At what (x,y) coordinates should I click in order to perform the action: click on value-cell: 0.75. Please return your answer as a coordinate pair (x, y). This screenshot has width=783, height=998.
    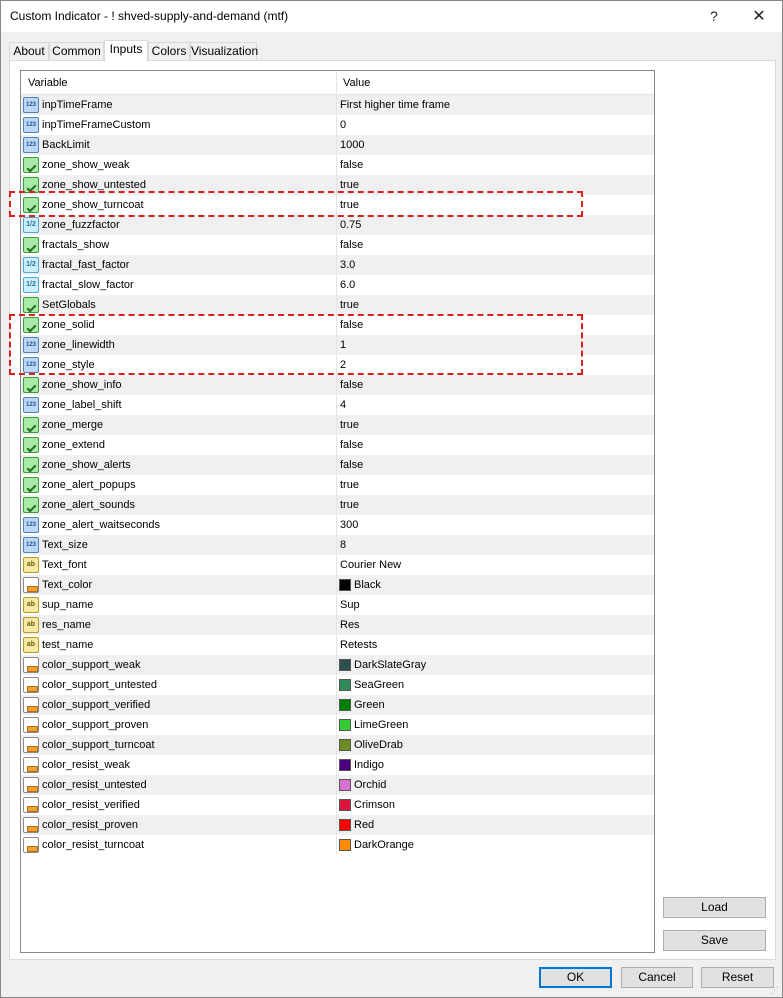
    Looking at the image, I should click on (495, 225).